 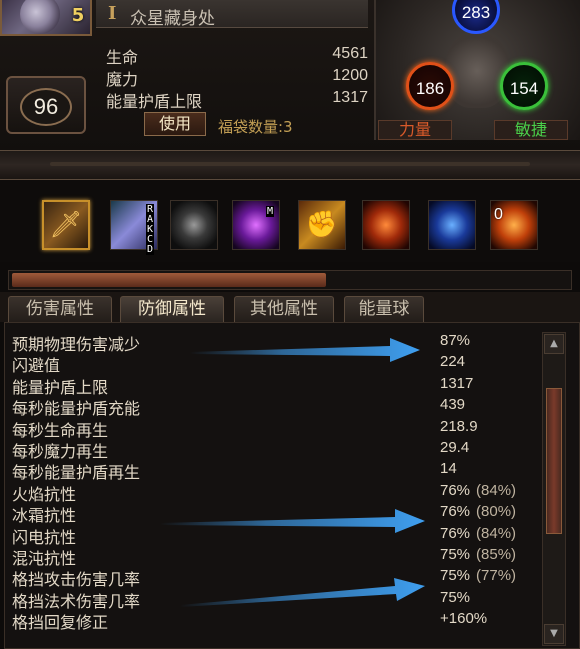 What do you see at coordinates (194, 225) in the screenshot?
I see `skill-slot-armor` at bounding box center [194, 225].